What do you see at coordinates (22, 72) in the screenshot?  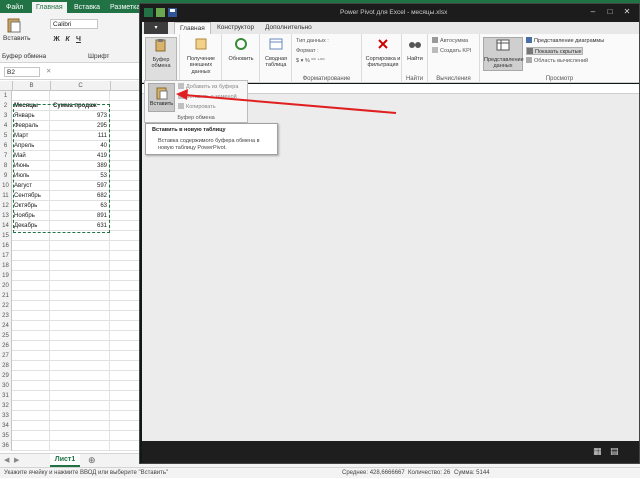 I see `name-box: B2` at bounding box center [22, 72].